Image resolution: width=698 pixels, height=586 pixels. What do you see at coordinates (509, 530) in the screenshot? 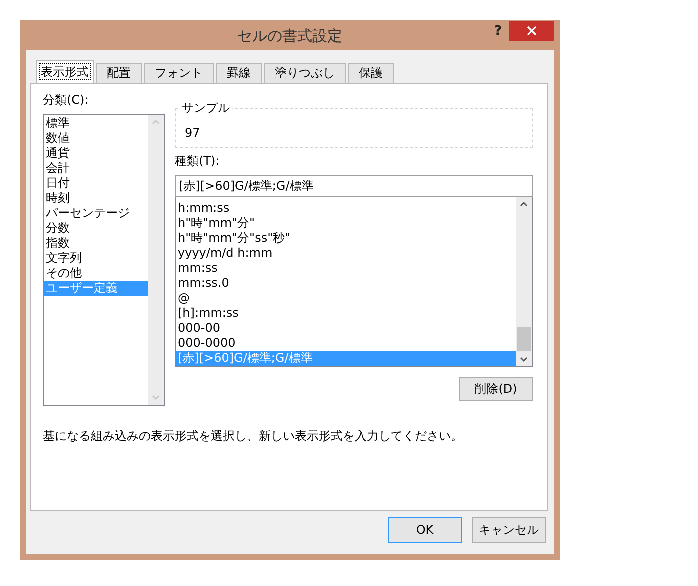
I see `cancel-button: キャンセル` at bounding box center [509, 530].